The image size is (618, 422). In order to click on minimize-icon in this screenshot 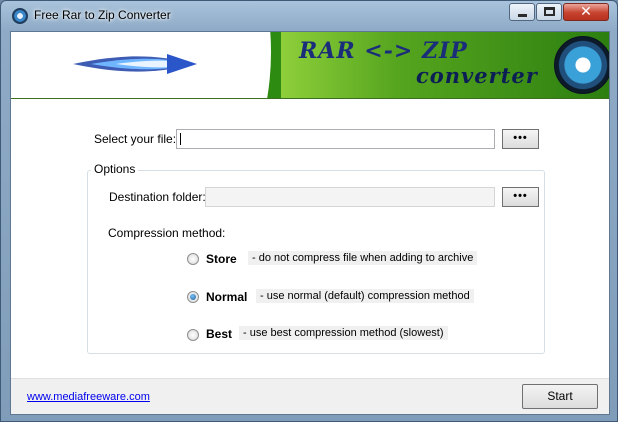, I will do `click(522, 15)`.